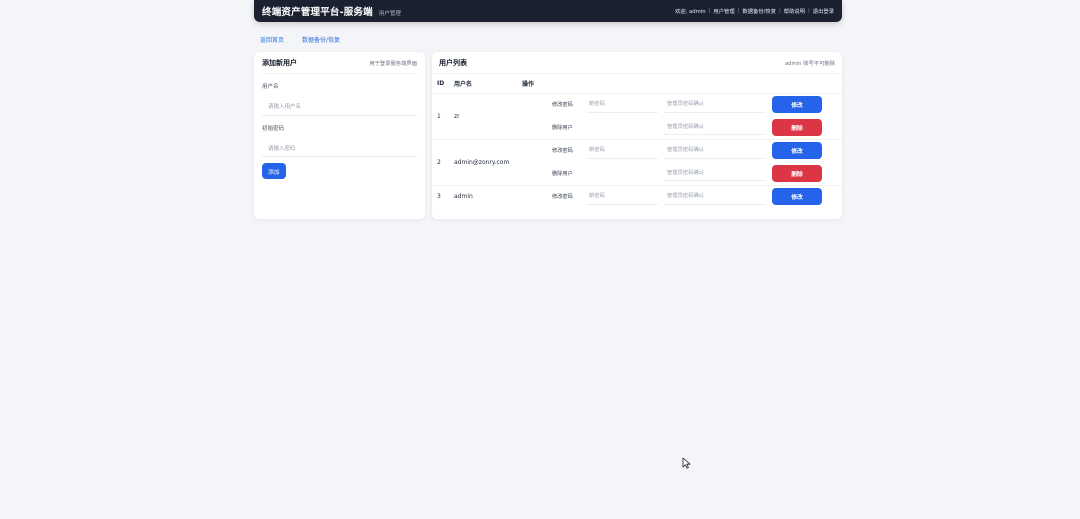 Image resolution: width=1080 pixels, height=519 pixels. What do you see at coordinates (823, 11) in the screenshot?
I see `nav-link-logout: 退出登录` at bounding box center [823, 11].